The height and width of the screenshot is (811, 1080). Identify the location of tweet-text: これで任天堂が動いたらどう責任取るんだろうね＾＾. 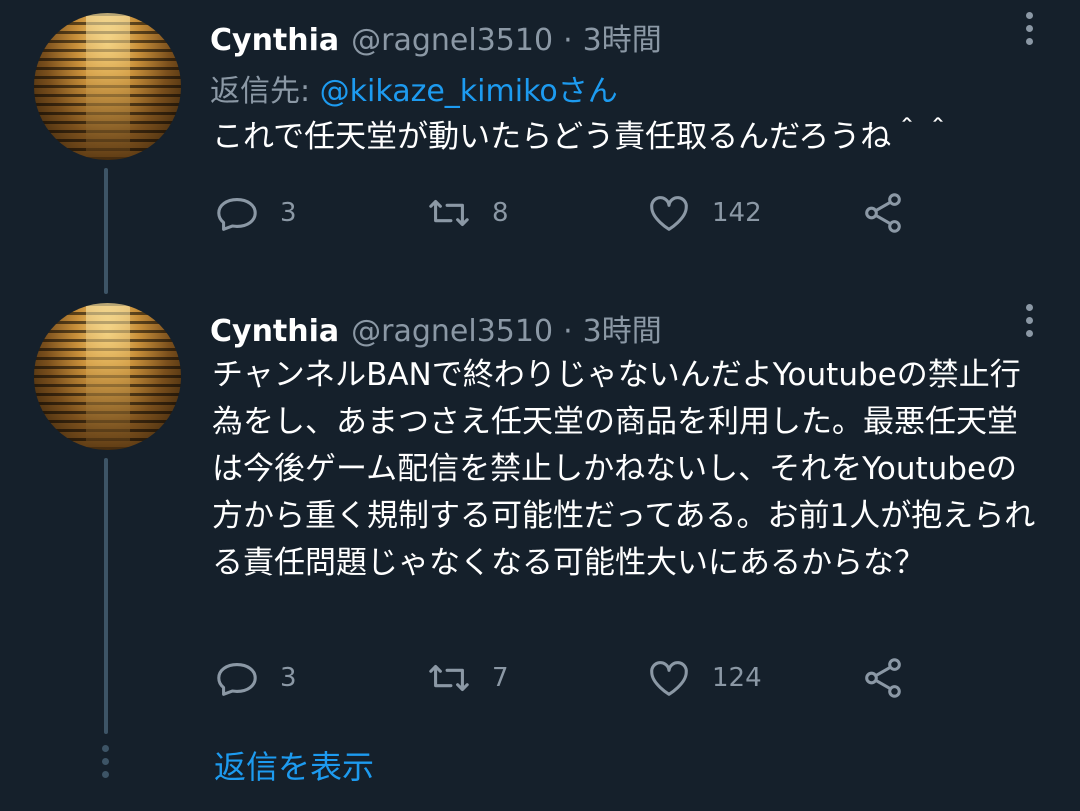
(583, 137).